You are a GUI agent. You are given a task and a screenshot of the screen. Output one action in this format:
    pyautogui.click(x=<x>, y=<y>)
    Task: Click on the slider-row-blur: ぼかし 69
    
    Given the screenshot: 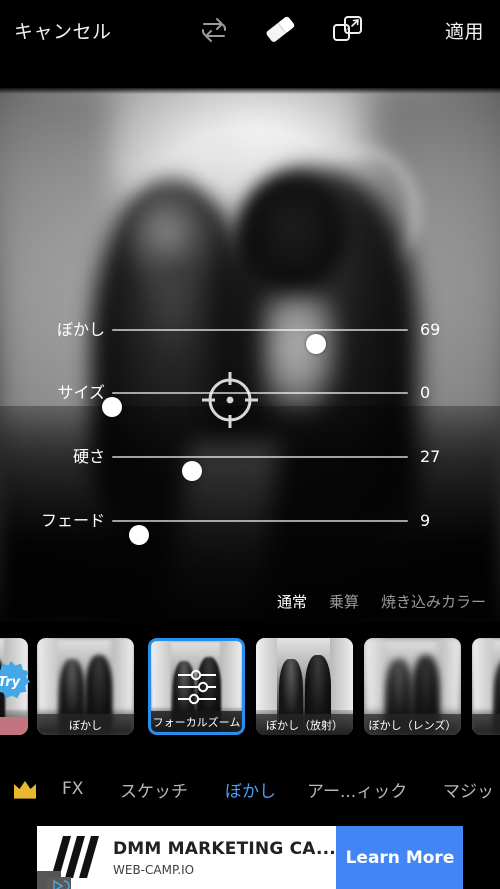 What is the action you would take?
    pyautogui.click(x=250, y=334)
    